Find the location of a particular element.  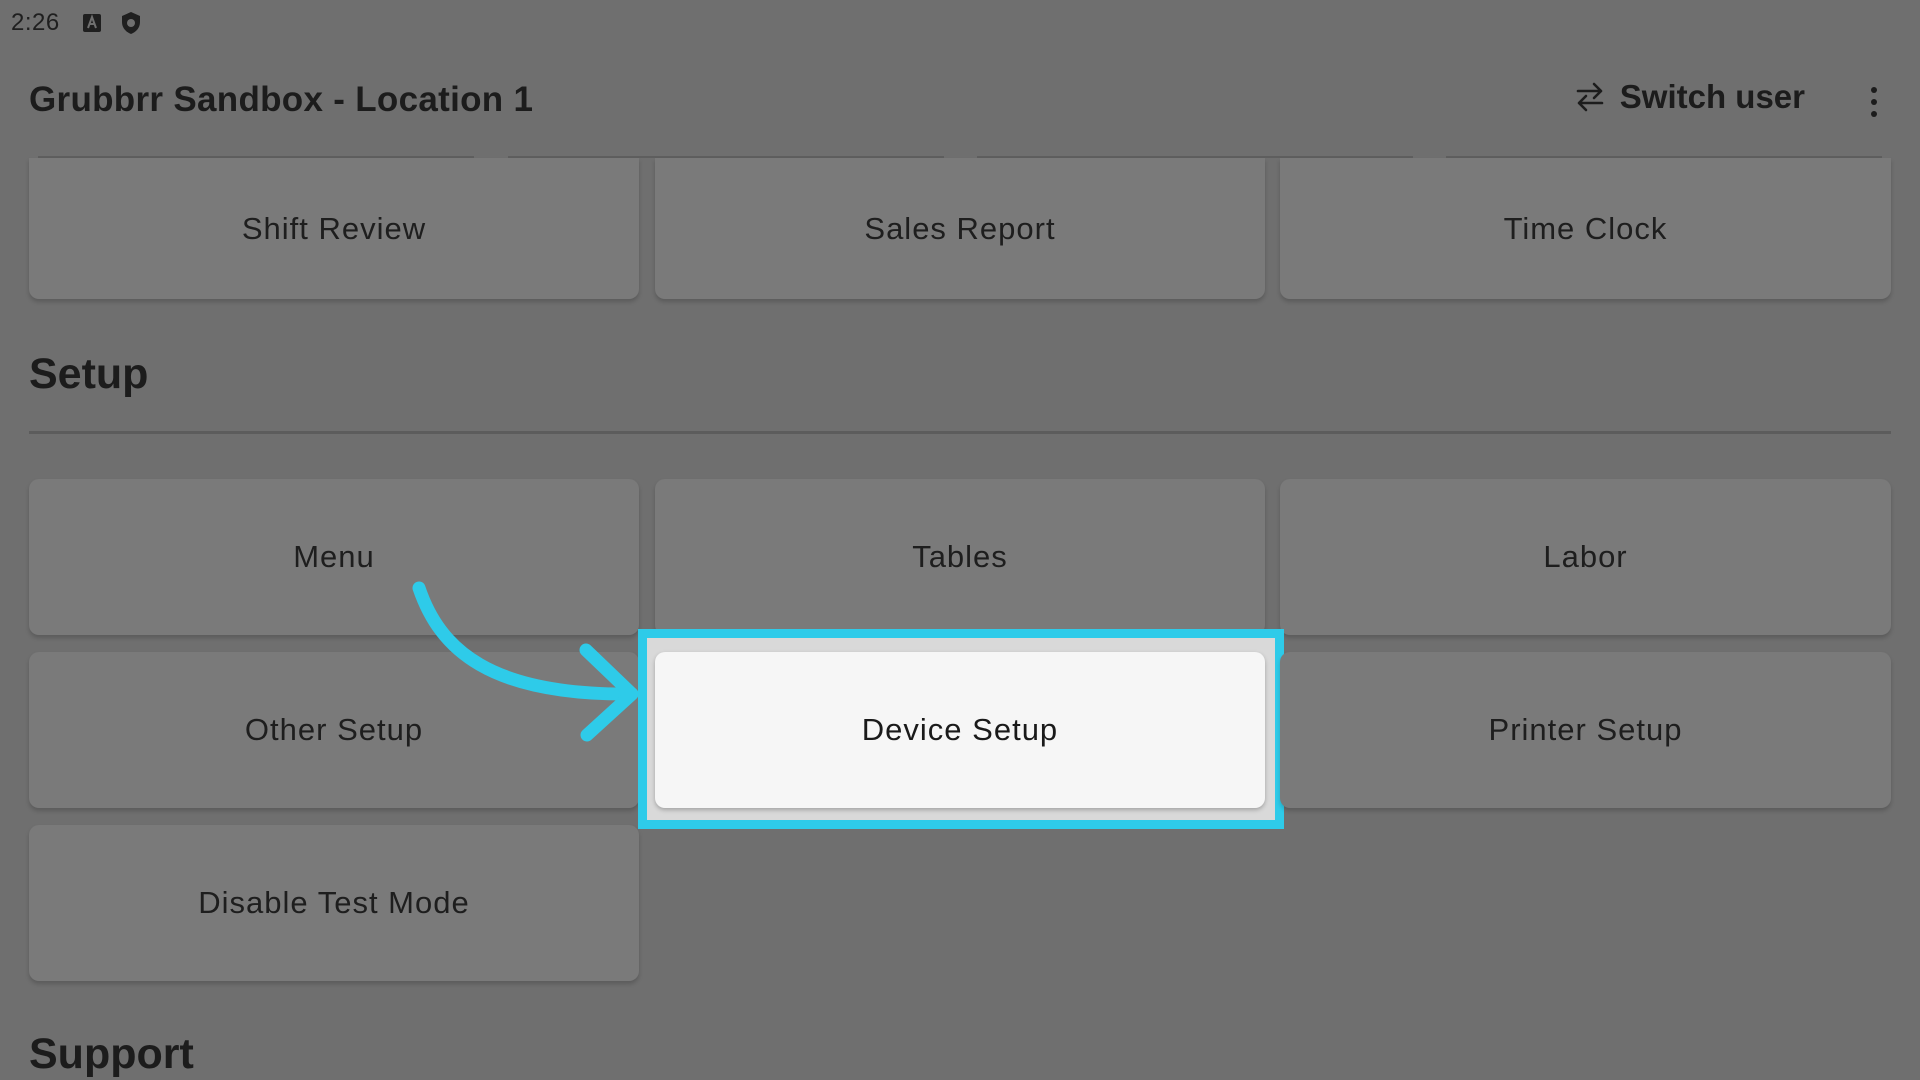

labor-button: Labor is located at coordinates (1585, 557).